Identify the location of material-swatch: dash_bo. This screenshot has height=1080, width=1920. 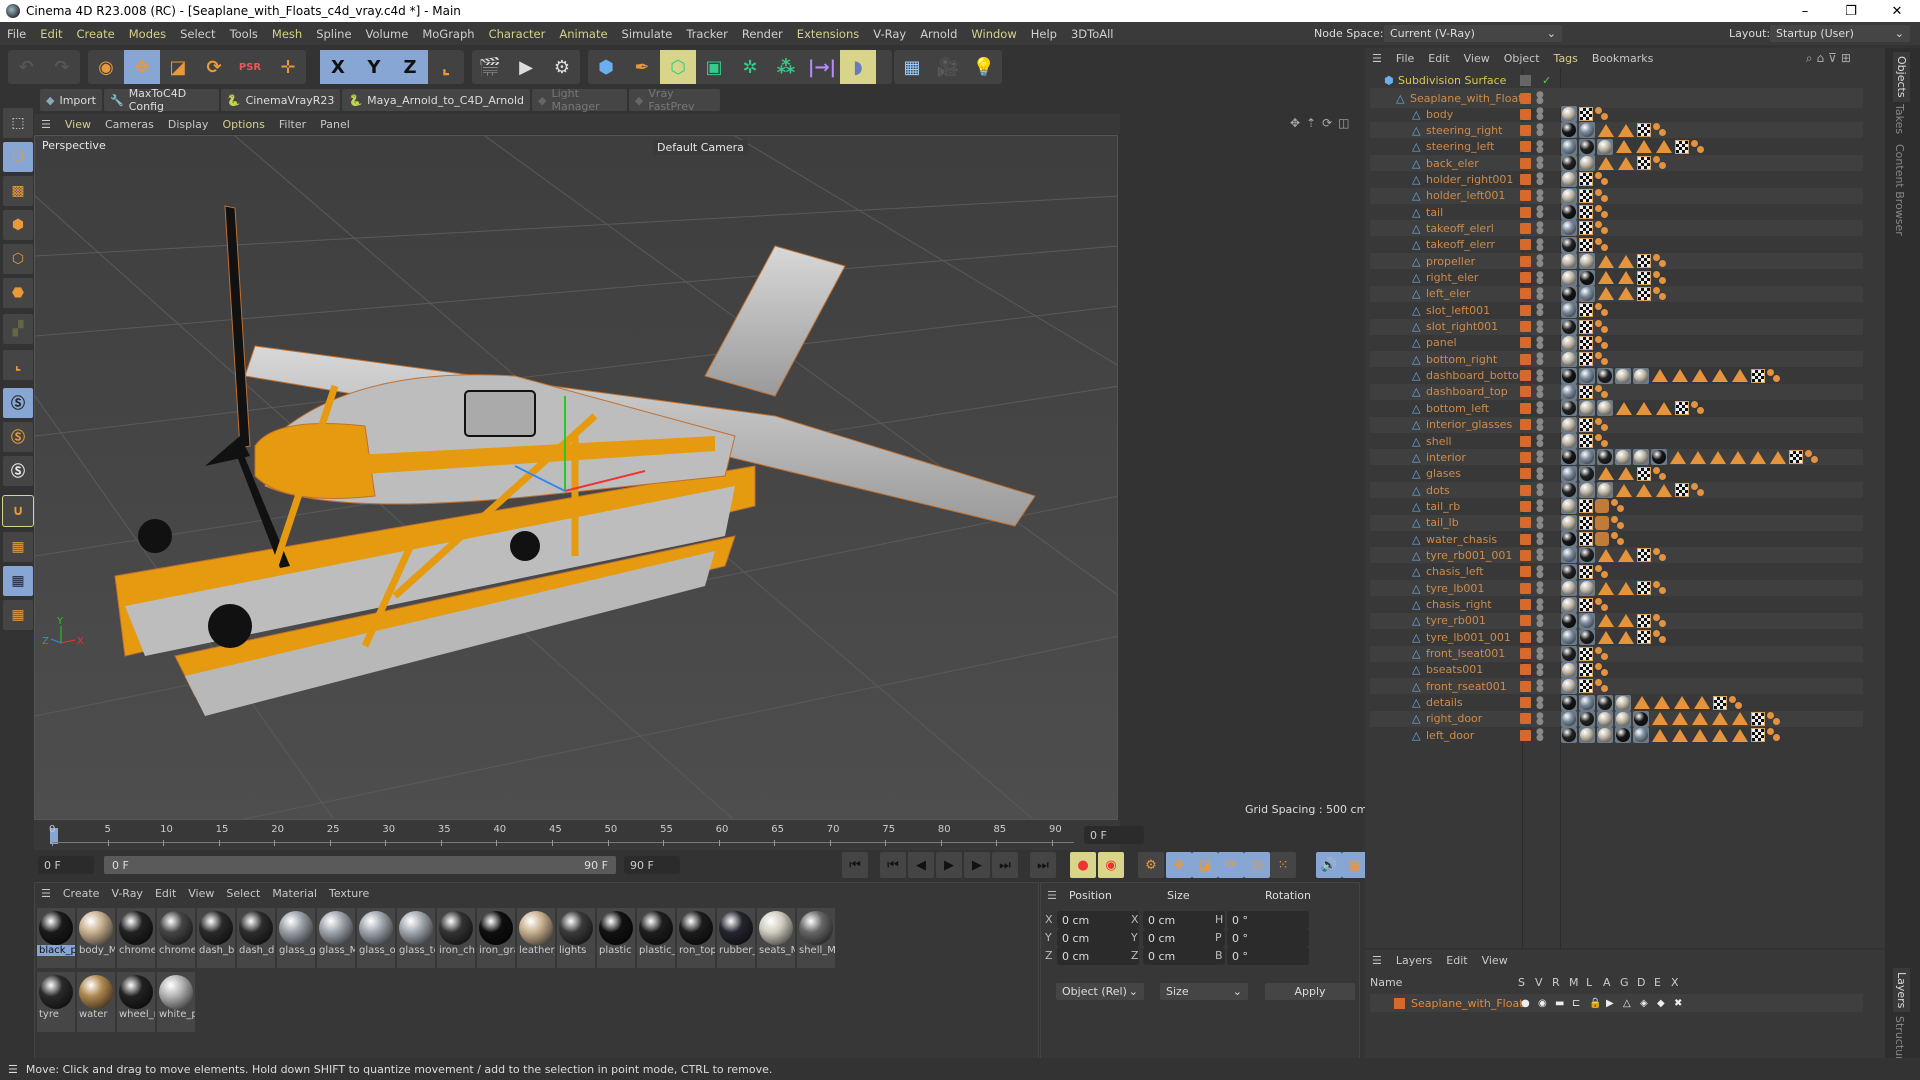
(216, 938).